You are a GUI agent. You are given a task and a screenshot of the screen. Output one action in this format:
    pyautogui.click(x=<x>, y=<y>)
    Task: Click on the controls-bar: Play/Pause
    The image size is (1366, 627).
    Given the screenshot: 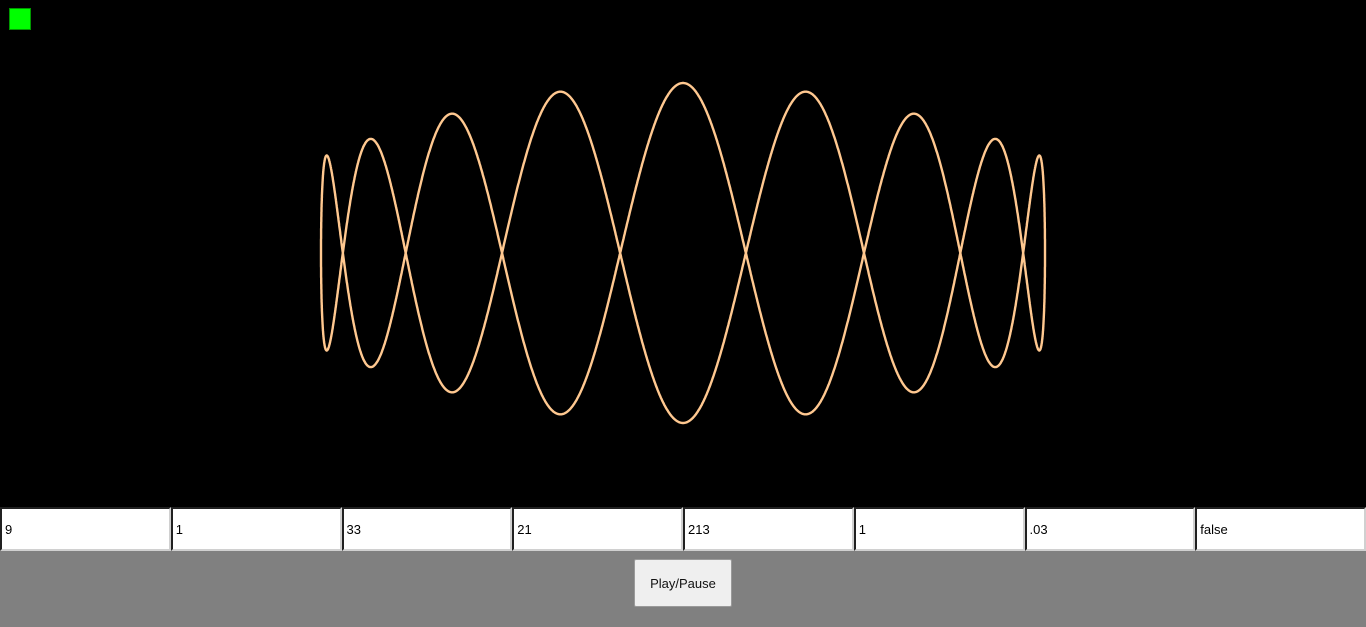 What is the action you would take?
    pyautogui.click(x=683, y=589)
    